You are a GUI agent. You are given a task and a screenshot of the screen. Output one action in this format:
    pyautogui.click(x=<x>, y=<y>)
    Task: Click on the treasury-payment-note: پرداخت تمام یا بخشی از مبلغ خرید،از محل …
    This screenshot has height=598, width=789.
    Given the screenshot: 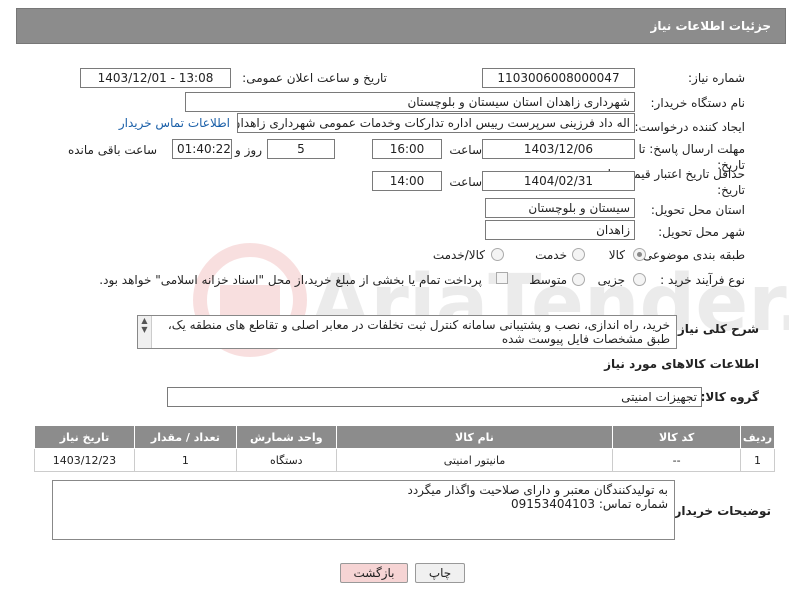 What is the action you would take?
    pyautogui.click(x=290, y=280)
    